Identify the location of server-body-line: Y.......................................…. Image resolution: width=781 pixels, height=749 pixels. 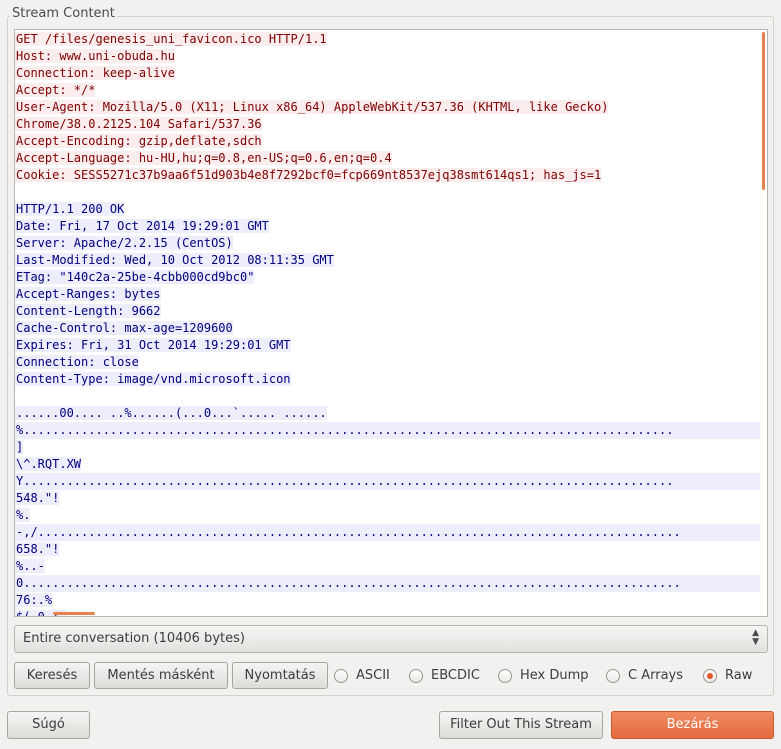
(388, 481).